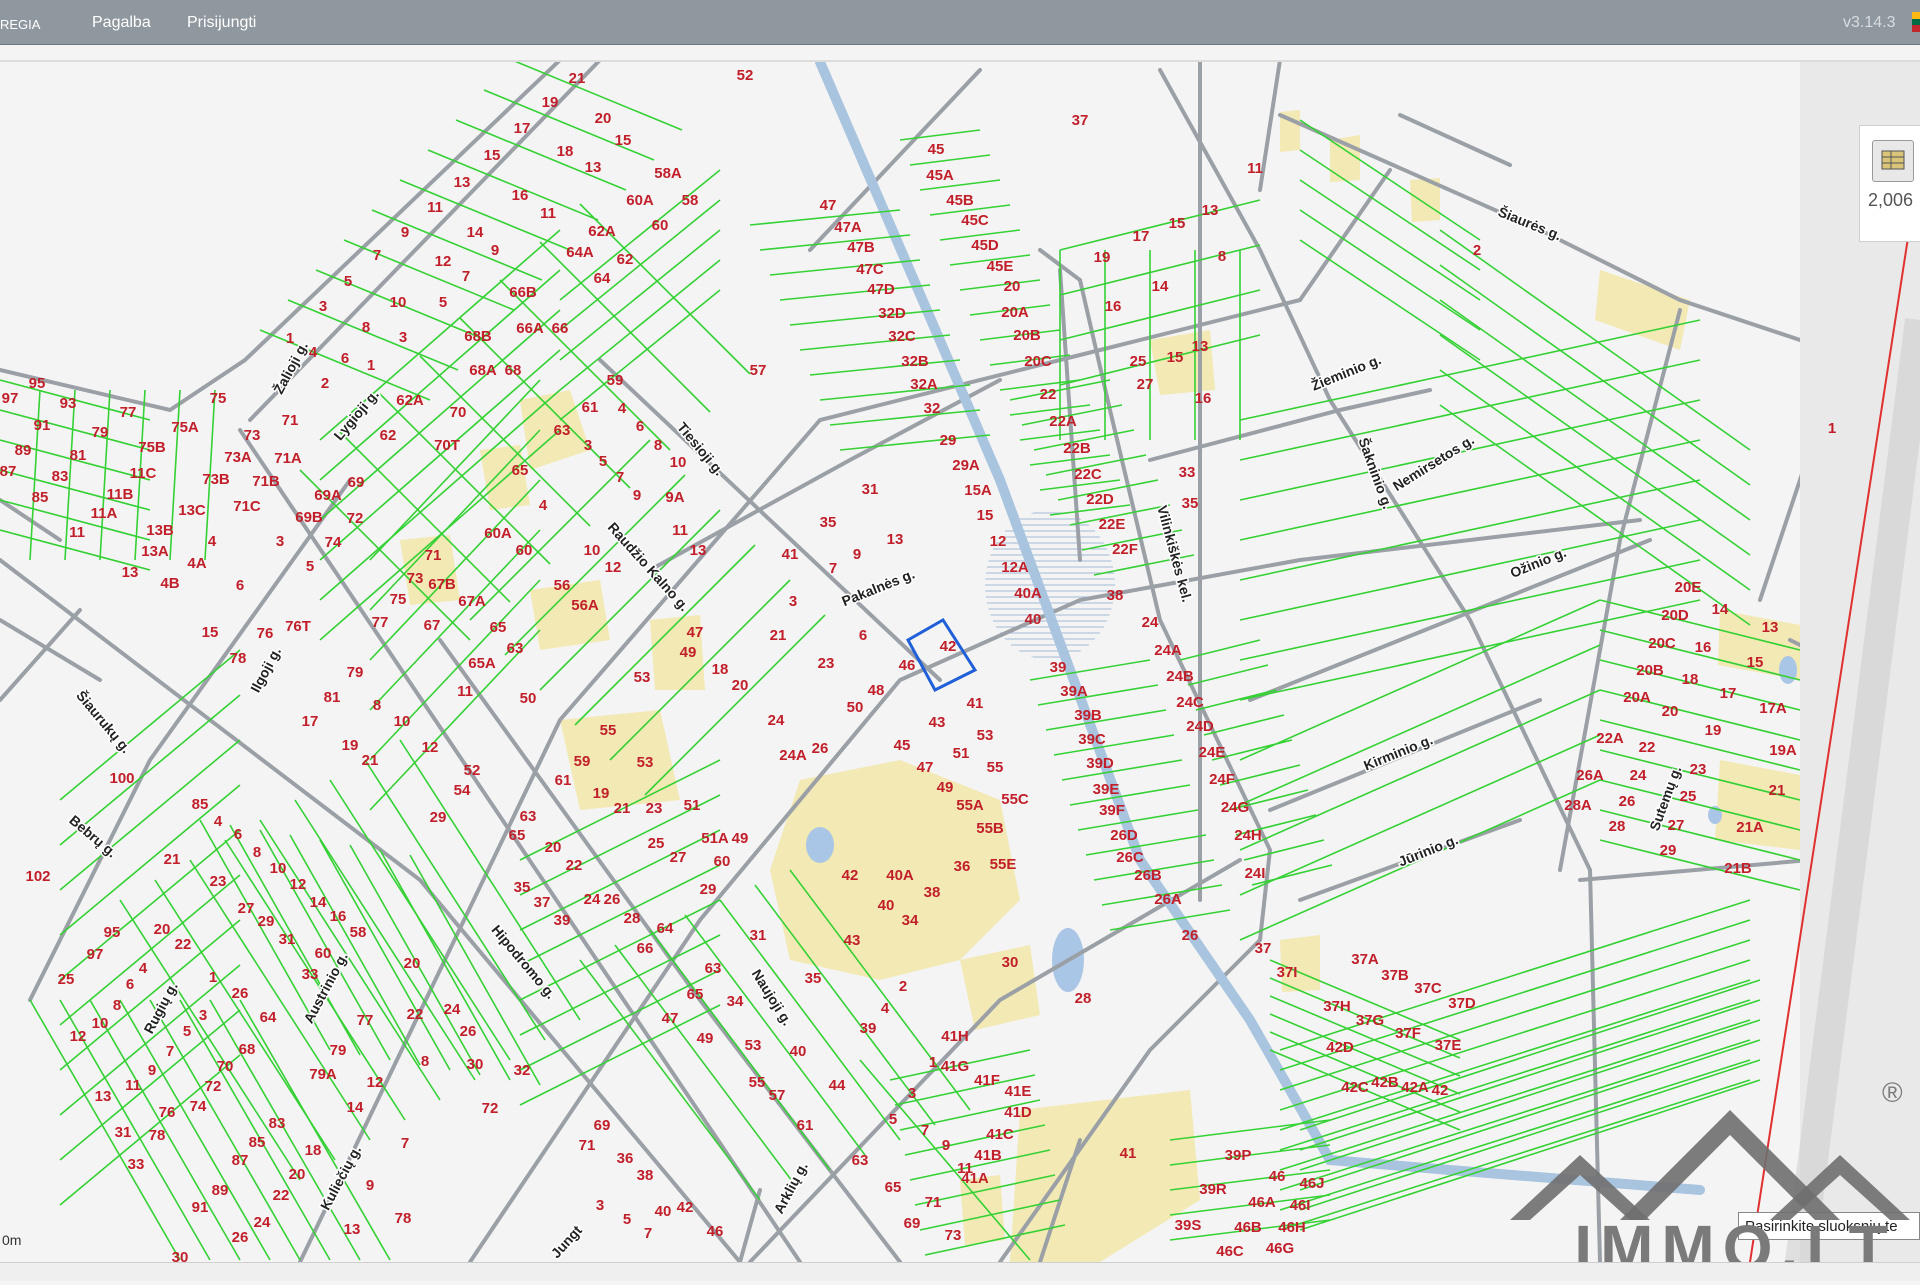  Describe the element at coordinates (433, 555) in the screenshot. I see `parcel-number-label: 71` at that location.